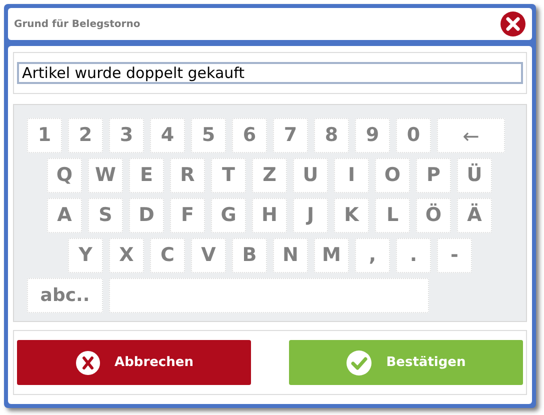  I want to click on backspace-key: ←, so click(471, 135).